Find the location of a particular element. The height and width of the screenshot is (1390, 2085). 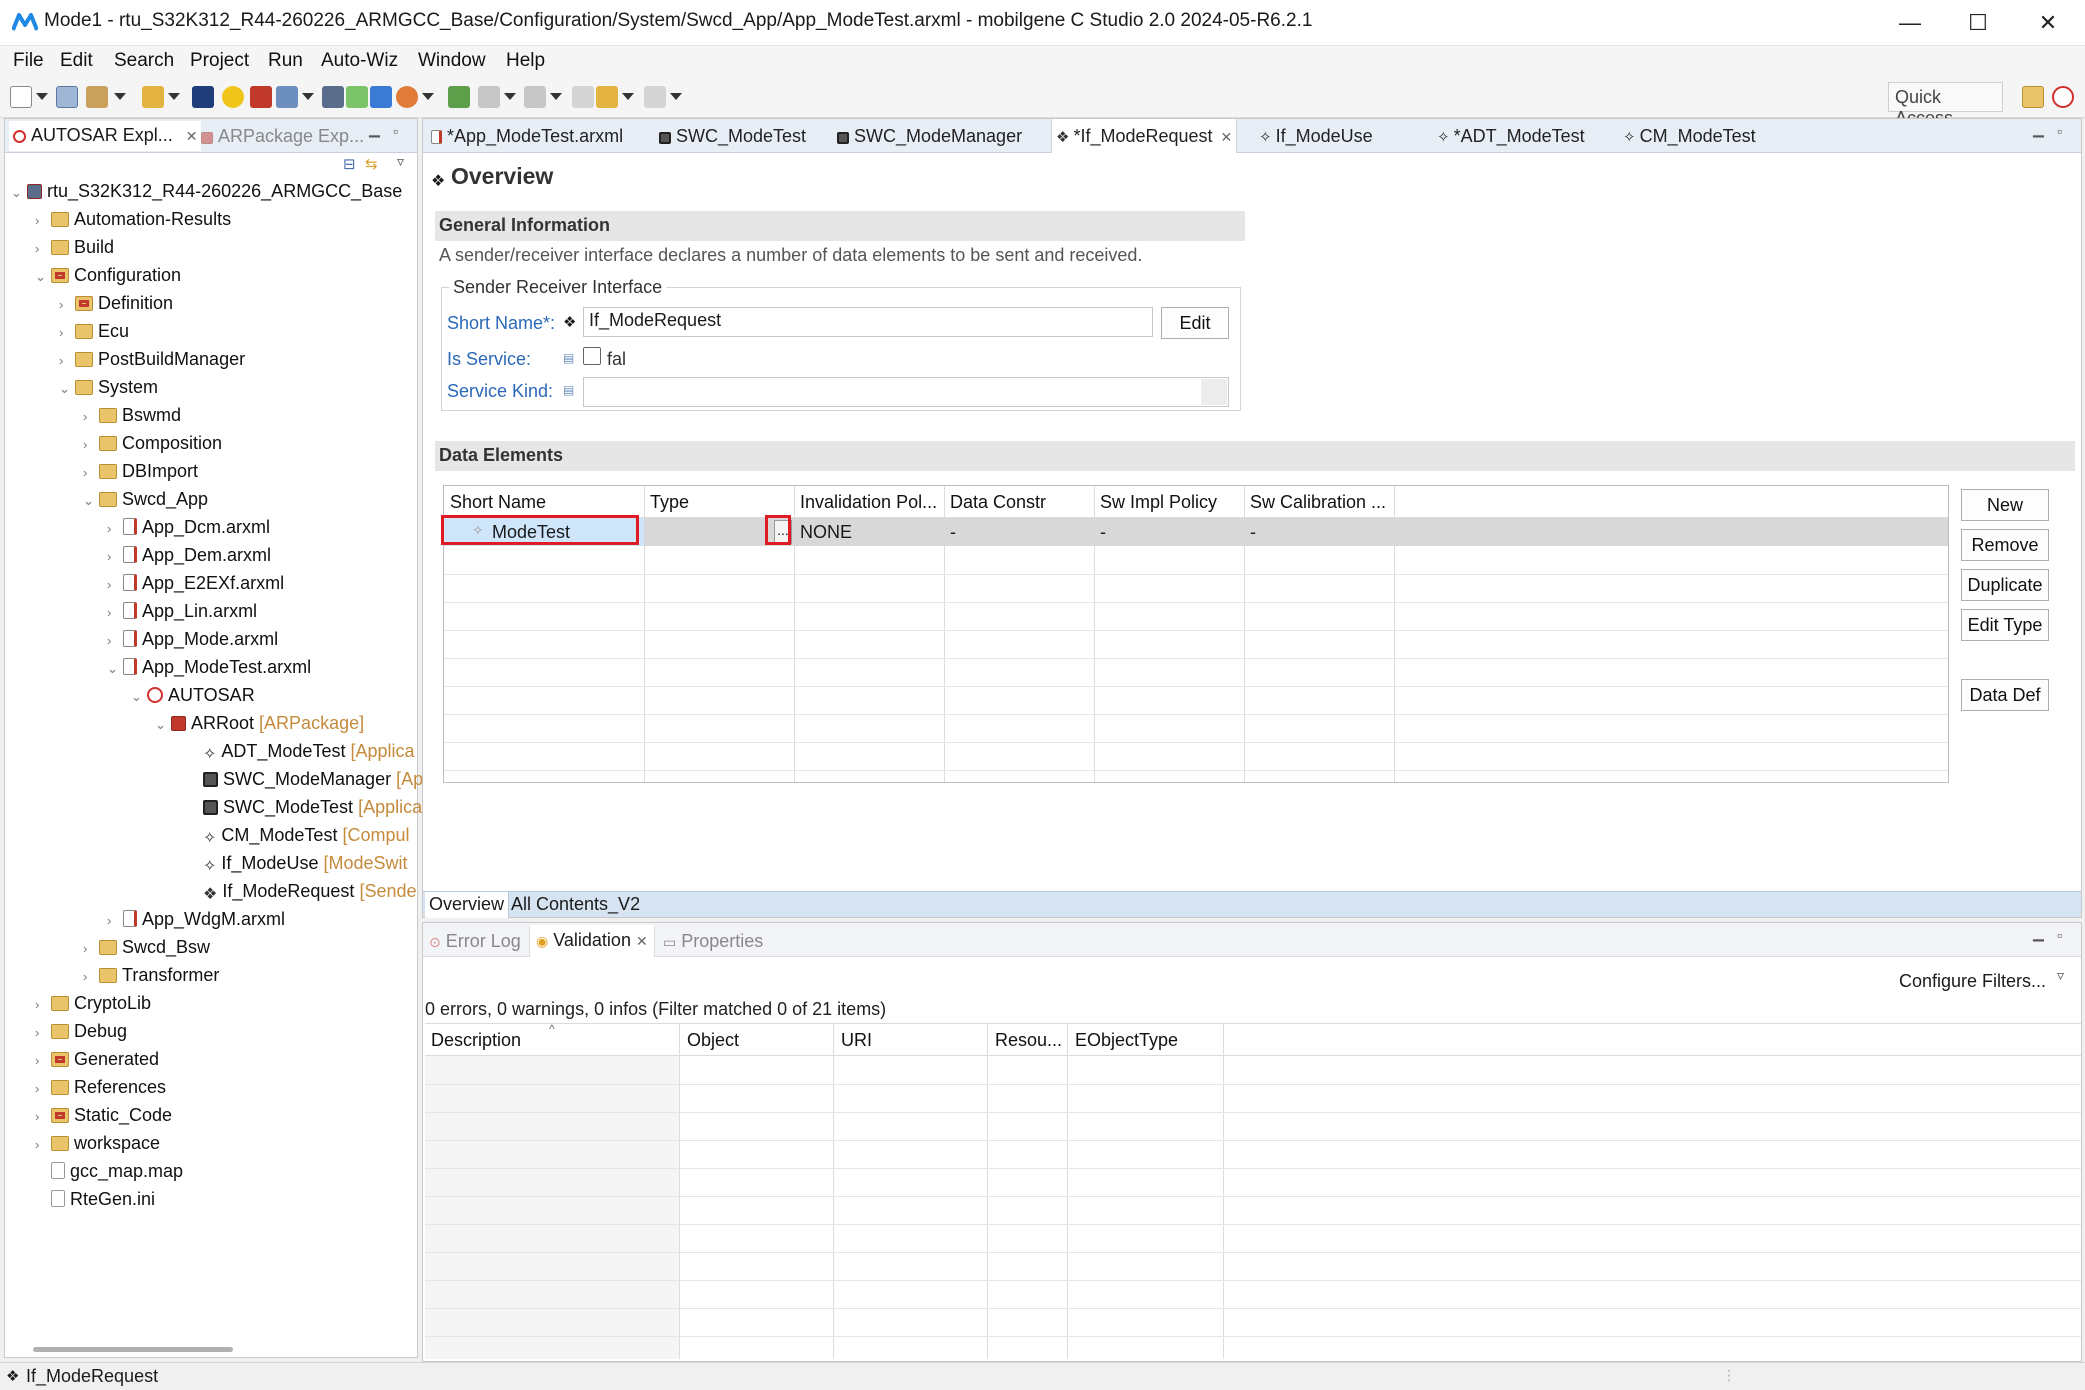

data-def-button: Data Def is located at coordinates (2005, 695).